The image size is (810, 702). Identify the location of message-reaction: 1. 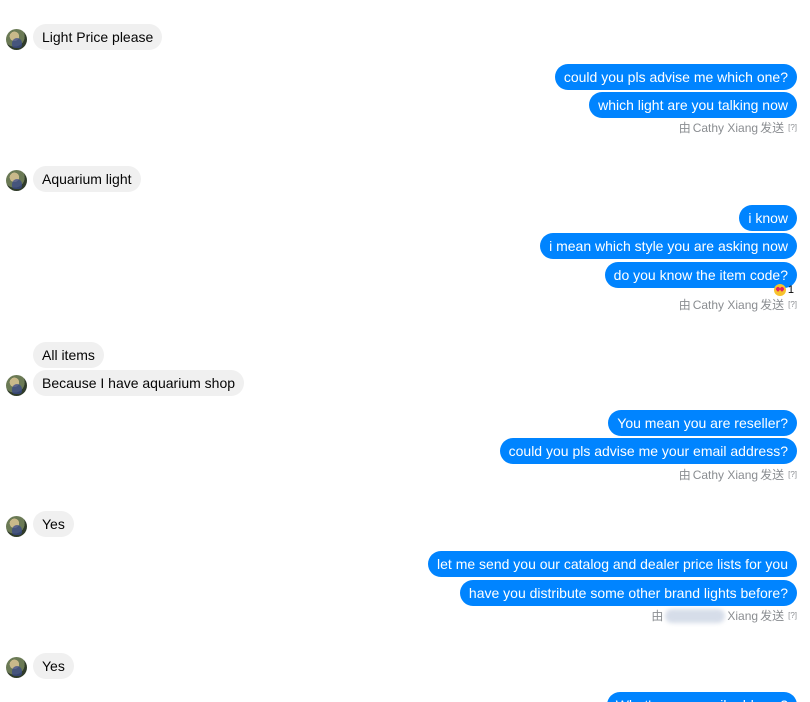
(783, 290).